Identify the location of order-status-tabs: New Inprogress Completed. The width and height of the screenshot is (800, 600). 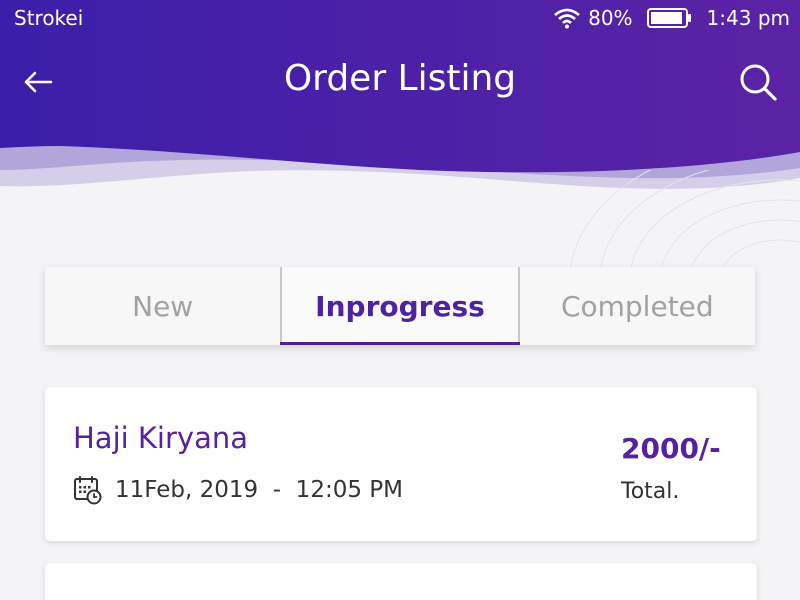
(400, 306).